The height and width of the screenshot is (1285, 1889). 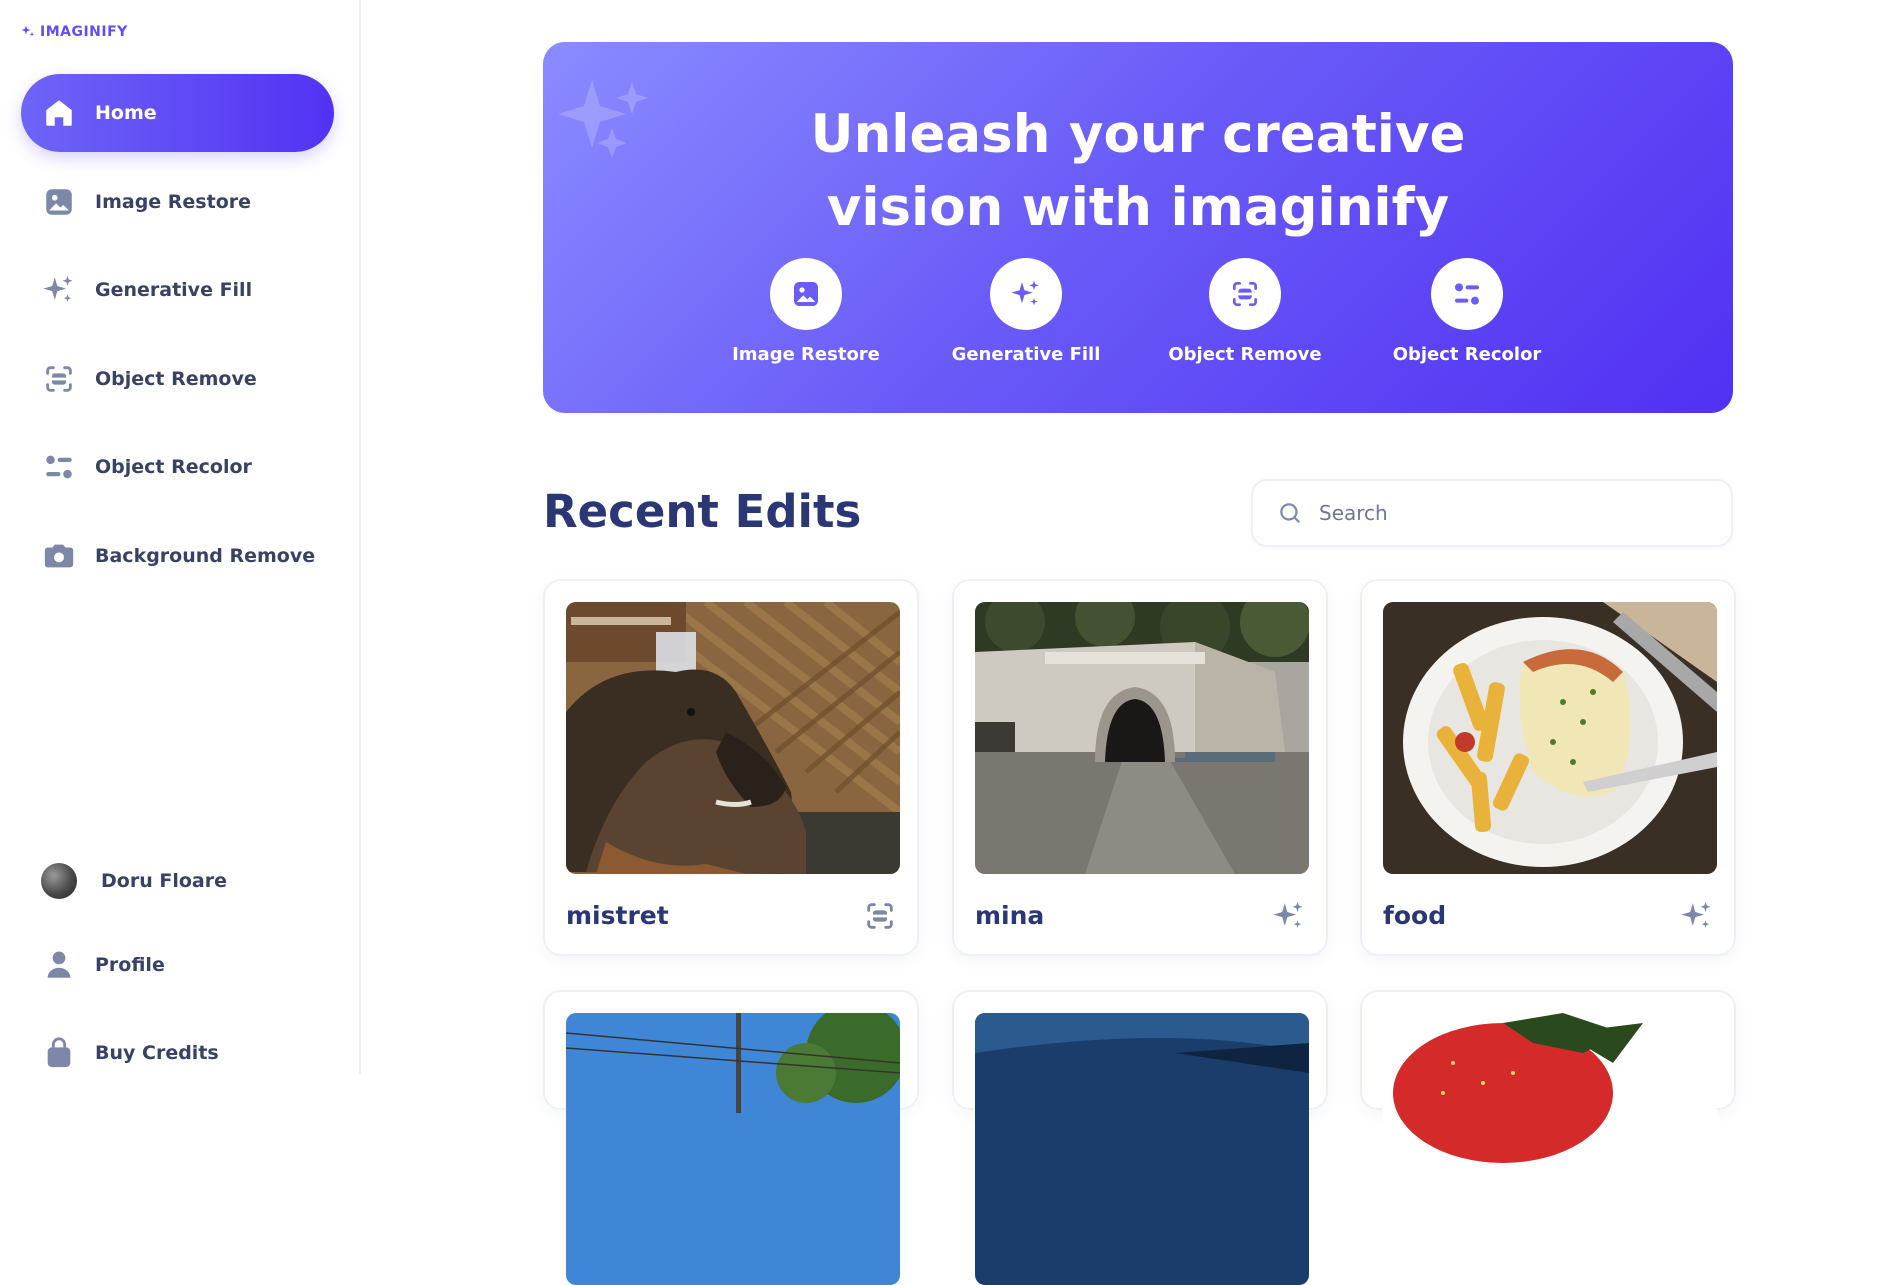 I want to click on sidebar-item-label: Buy Credits, so click(x=157, y=1053).